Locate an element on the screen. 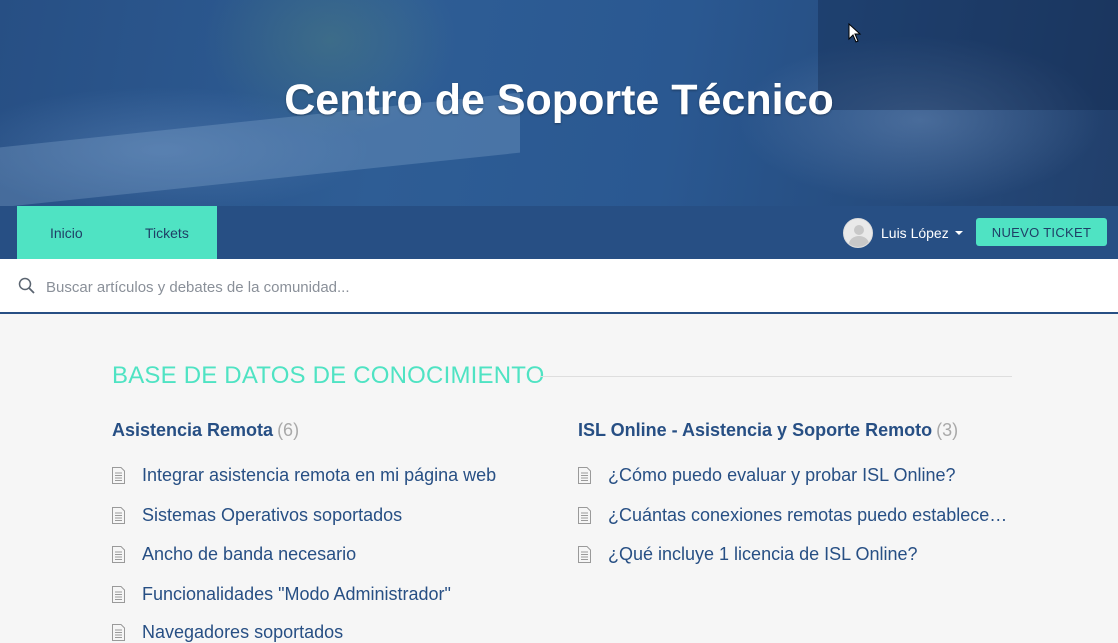 The height and width of the screenshot is (643, 1118). article-link: Navegadores soportados is located at coordinates (243, 632).